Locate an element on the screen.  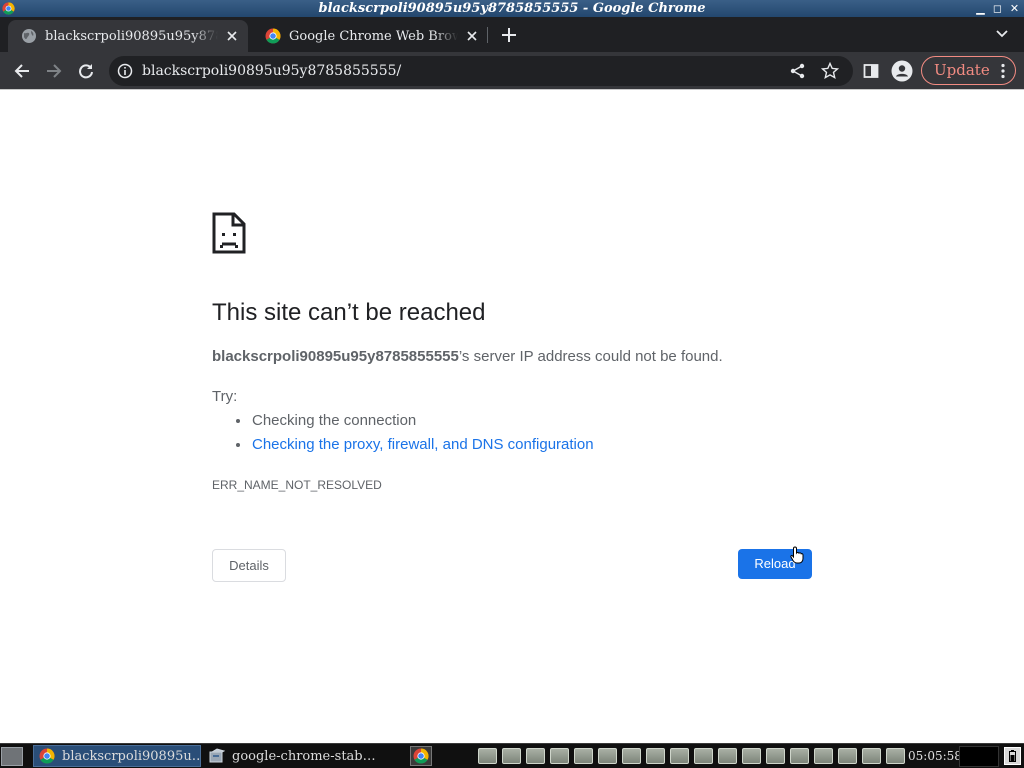
hand-cursor-icon is located at coordinates (797, 555).